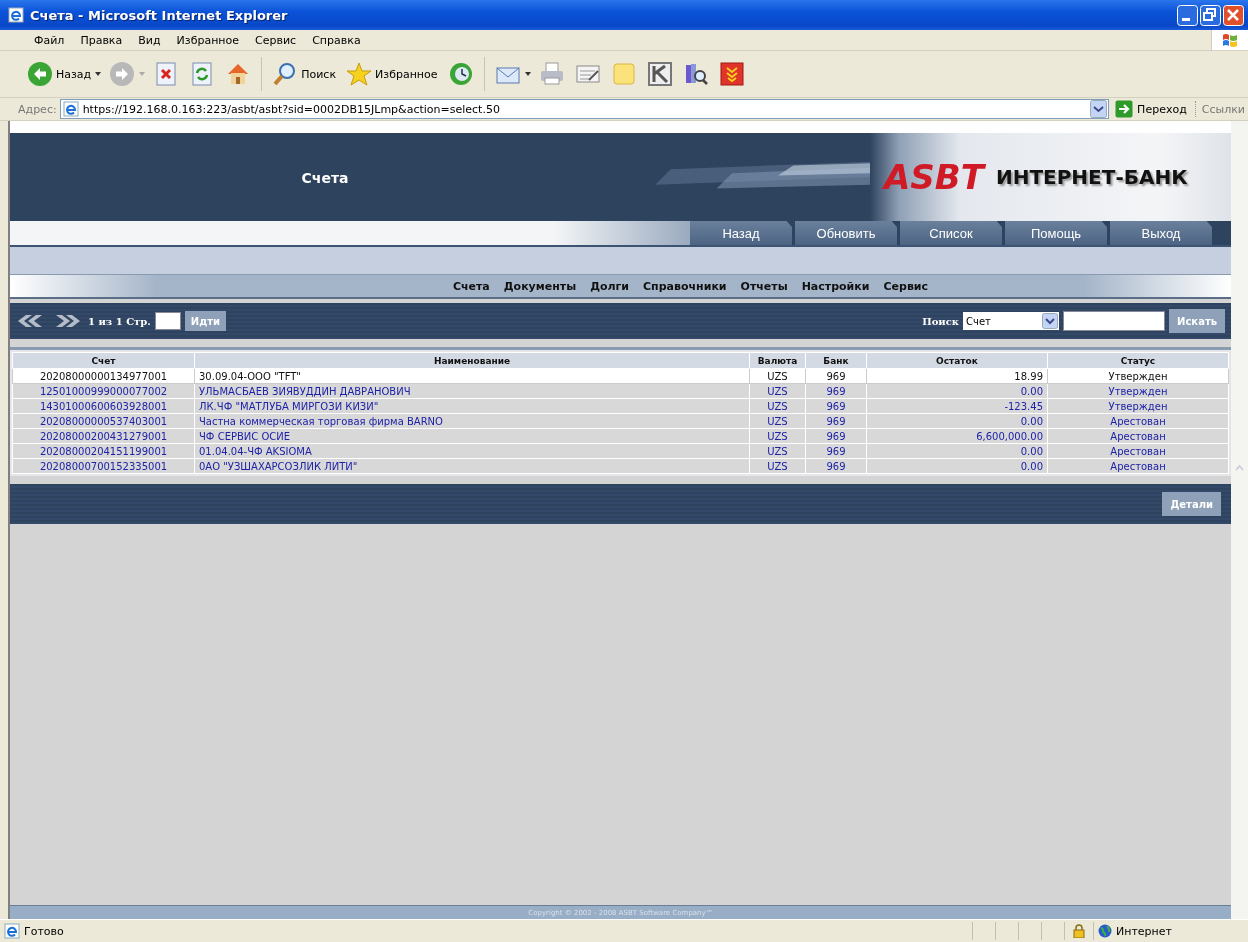 The height and width of the screenshot is (942, 1248). Describe the element at coordinates (1011, 321) in the screenshot. I see `search-type-dropdown: Счет` at that location.